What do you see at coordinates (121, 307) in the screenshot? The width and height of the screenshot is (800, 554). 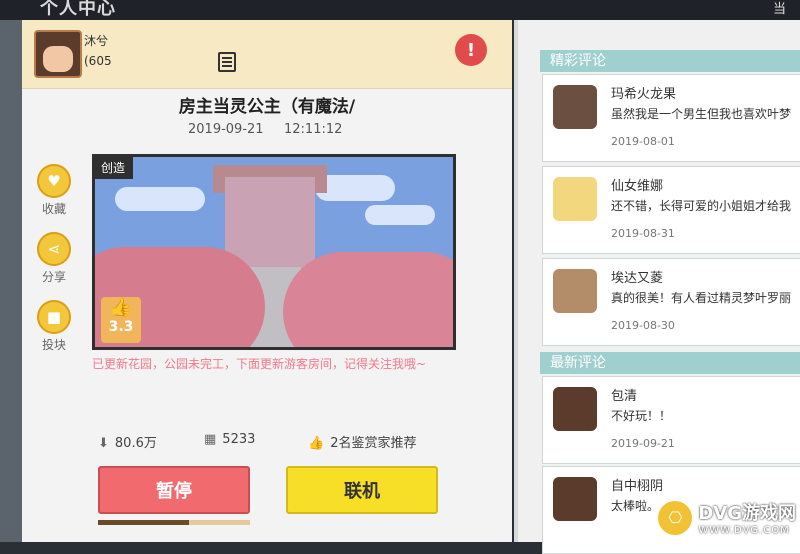 I see `thumbs-up-icon: 👍` at bounding box center [121, 307].